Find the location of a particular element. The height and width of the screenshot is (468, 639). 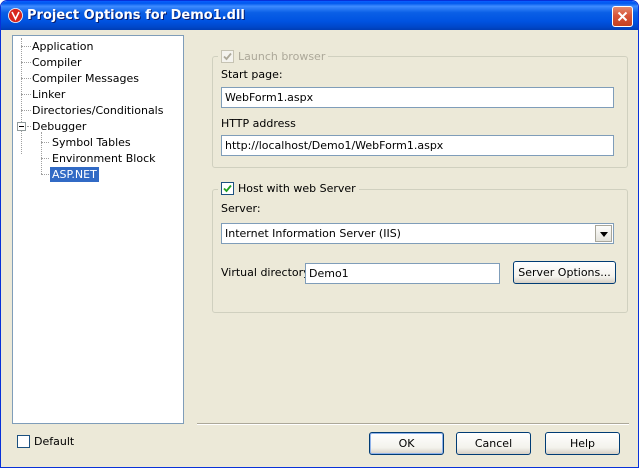

delphi-app-icon is located at coordinates (15, 15).